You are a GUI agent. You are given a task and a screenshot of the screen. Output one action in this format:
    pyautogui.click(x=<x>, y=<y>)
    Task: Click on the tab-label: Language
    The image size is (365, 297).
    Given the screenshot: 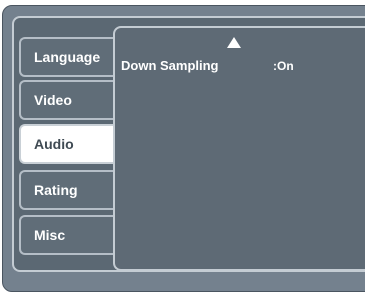 What is the action you would take?
    pyautogui.click(x=67, y=57)
    